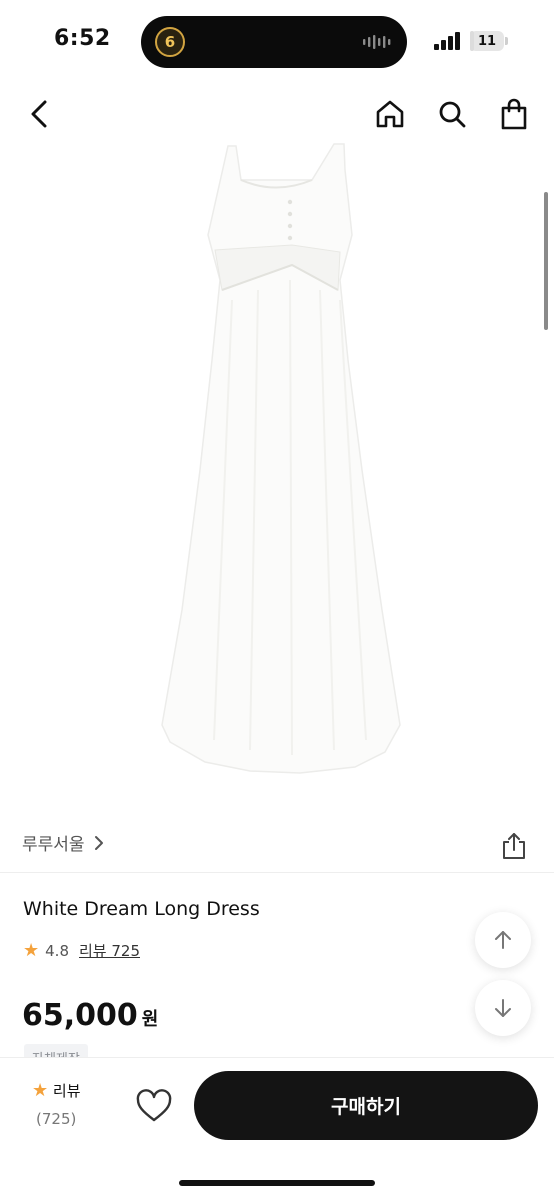 This screenshot has height=1200, width=554. I want to click on scrollbar, so click(546, 261).